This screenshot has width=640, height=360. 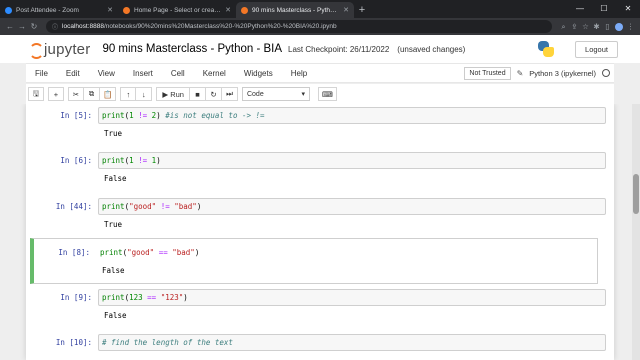 I want to click on browser-tab-notebook: 90 mins Masterclass - Python - B ✕, so click(x=295, y=10).